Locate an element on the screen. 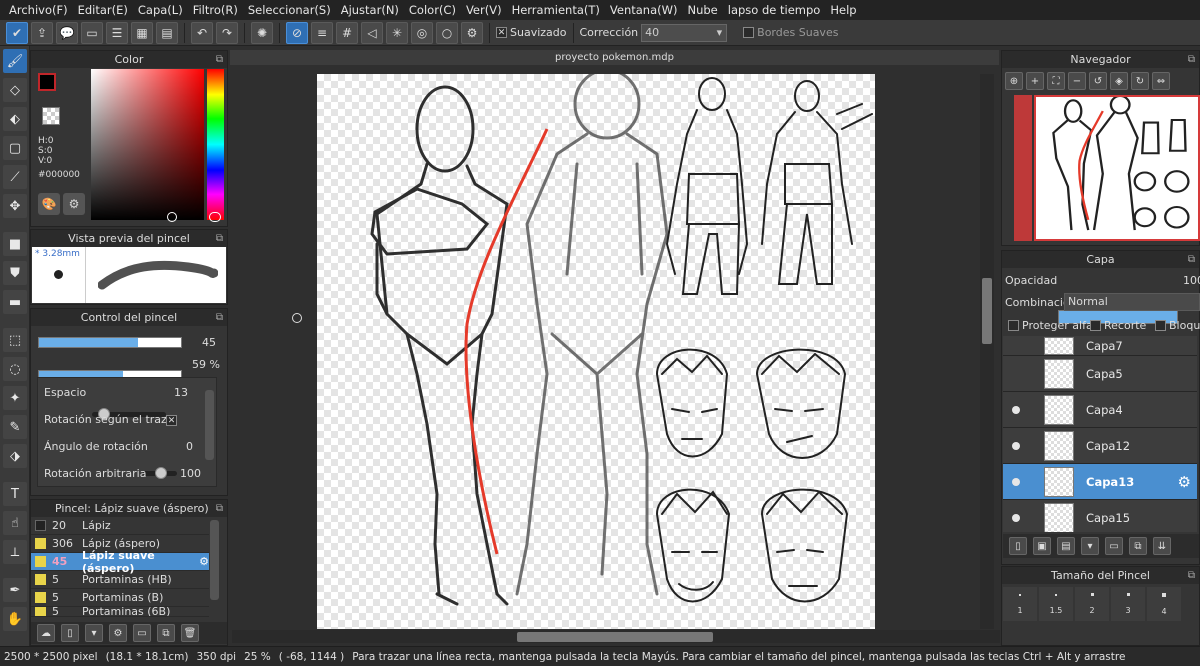  fill-rect-icon: ■ is located at coordinates (15, 244).